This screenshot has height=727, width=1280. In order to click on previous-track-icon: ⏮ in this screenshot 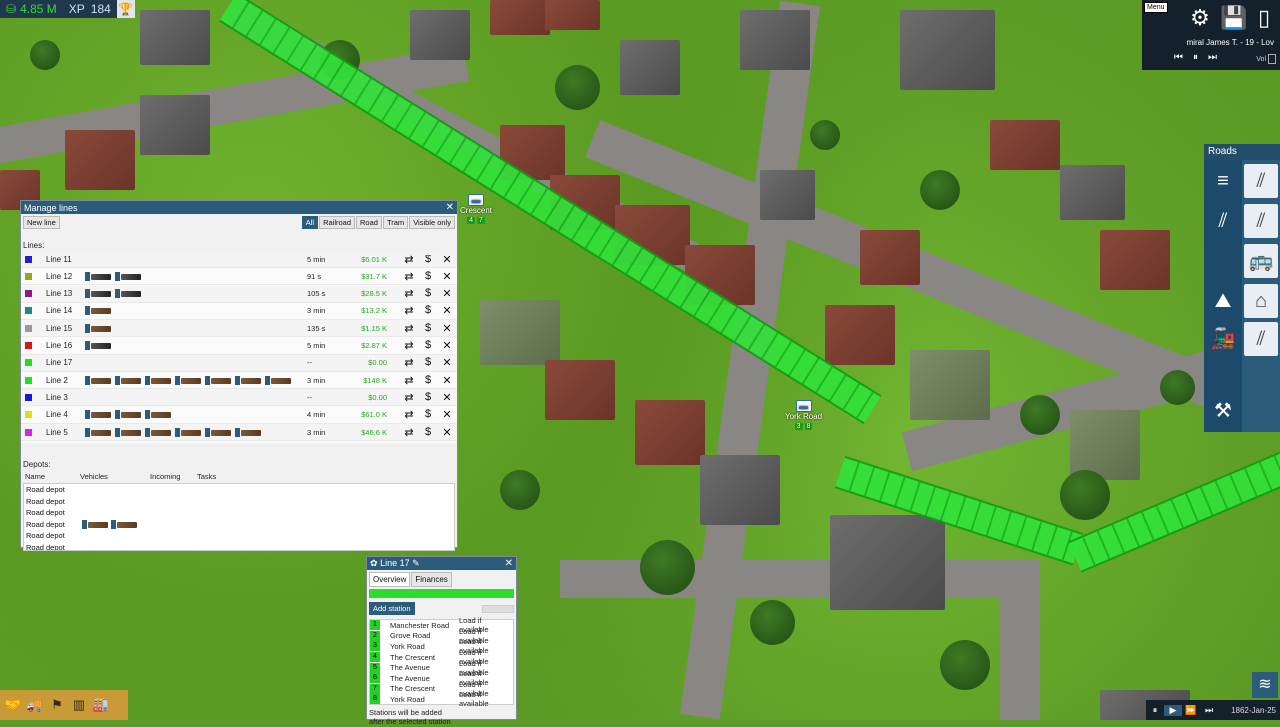, I will do `click(1178, 57)`.